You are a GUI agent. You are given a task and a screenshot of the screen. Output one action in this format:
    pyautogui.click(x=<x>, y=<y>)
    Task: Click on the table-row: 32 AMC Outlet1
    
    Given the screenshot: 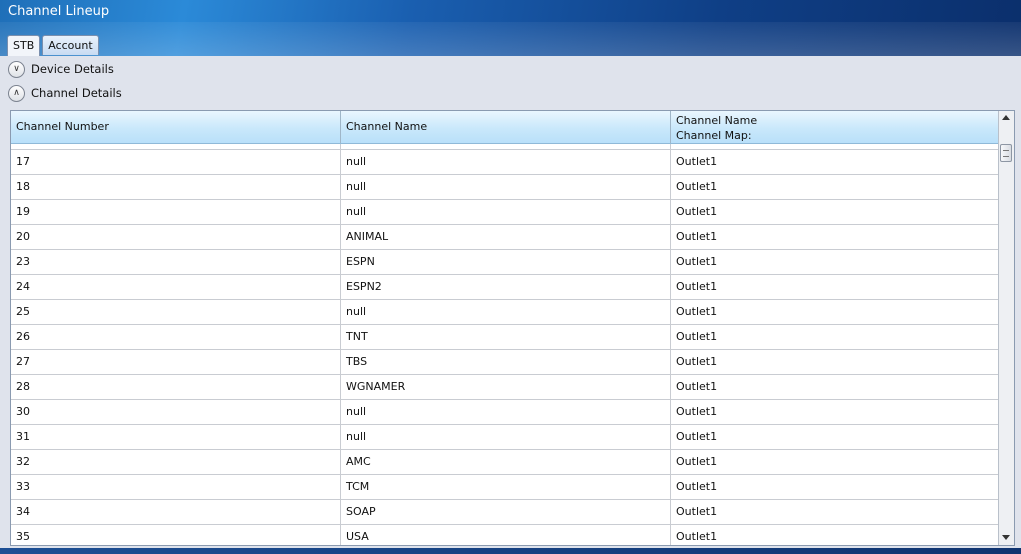 What is the action you would take?
    pyautogui.click(x=505, y=462)
    